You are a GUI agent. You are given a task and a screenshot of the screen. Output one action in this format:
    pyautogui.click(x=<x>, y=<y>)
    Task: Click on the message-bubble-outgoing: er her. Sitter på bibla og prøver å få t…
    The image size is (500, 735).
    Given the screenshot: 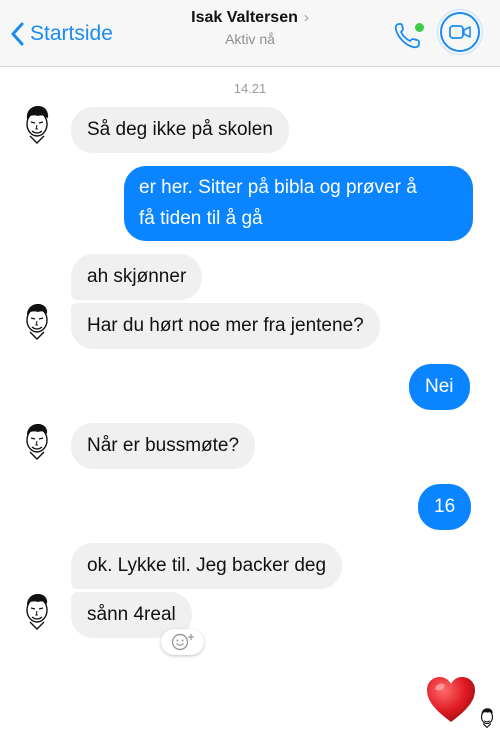 What is the action you would take?
    pyautogui.click(x=298, y=203)
    